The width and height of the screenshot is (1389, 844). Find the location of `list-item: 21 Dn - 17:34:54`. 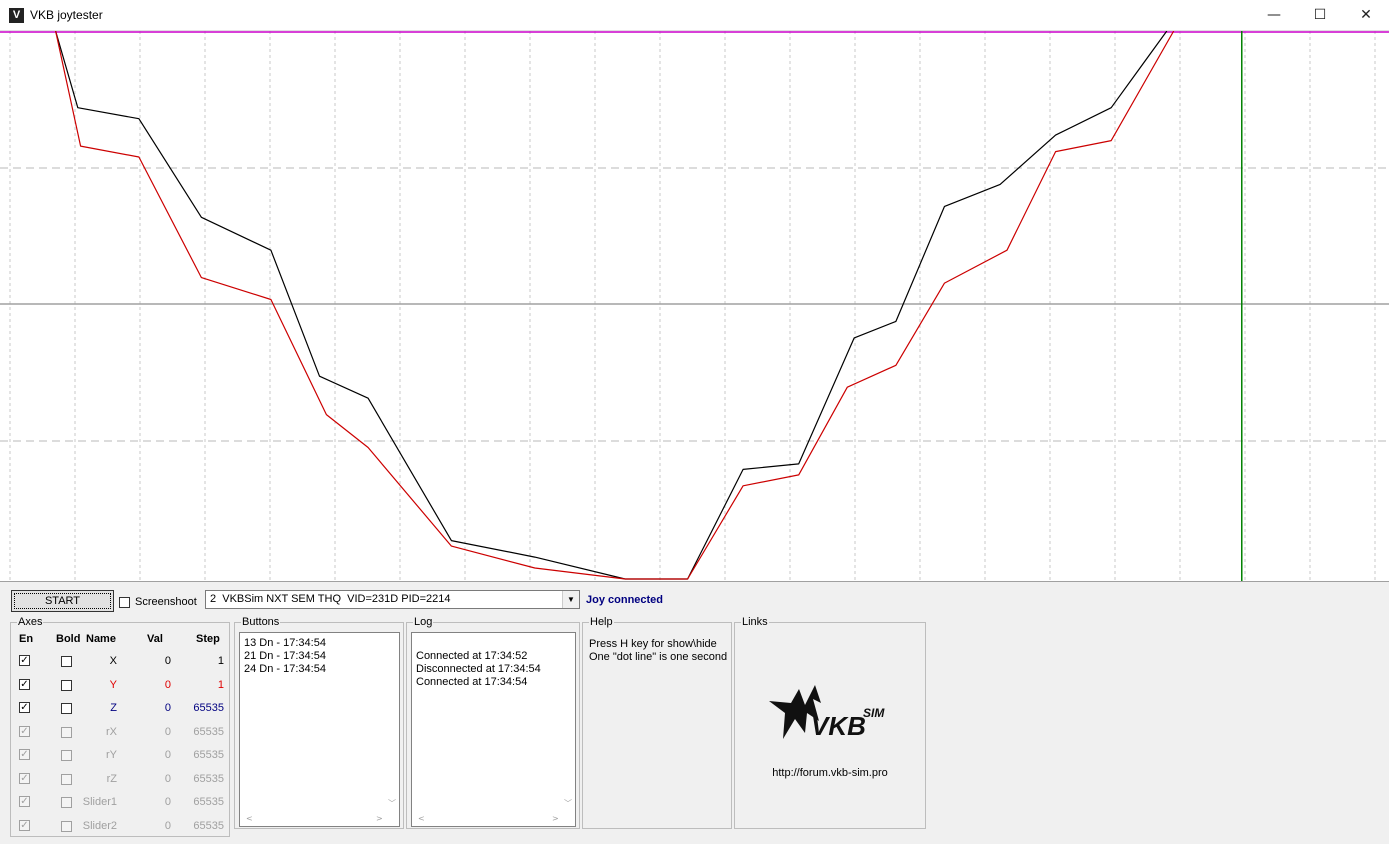

list-item: 21 Dn - 17:34:54 is located at coordinates (285, 656).